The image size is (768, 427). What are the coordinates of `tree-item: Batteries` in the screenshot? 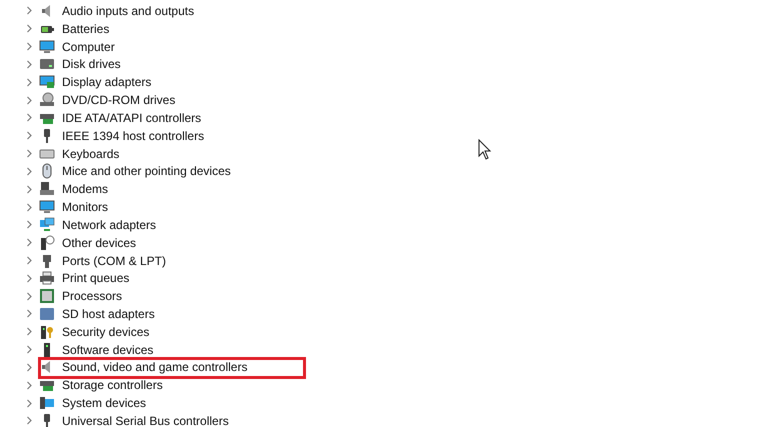 It's located at (86, 28).